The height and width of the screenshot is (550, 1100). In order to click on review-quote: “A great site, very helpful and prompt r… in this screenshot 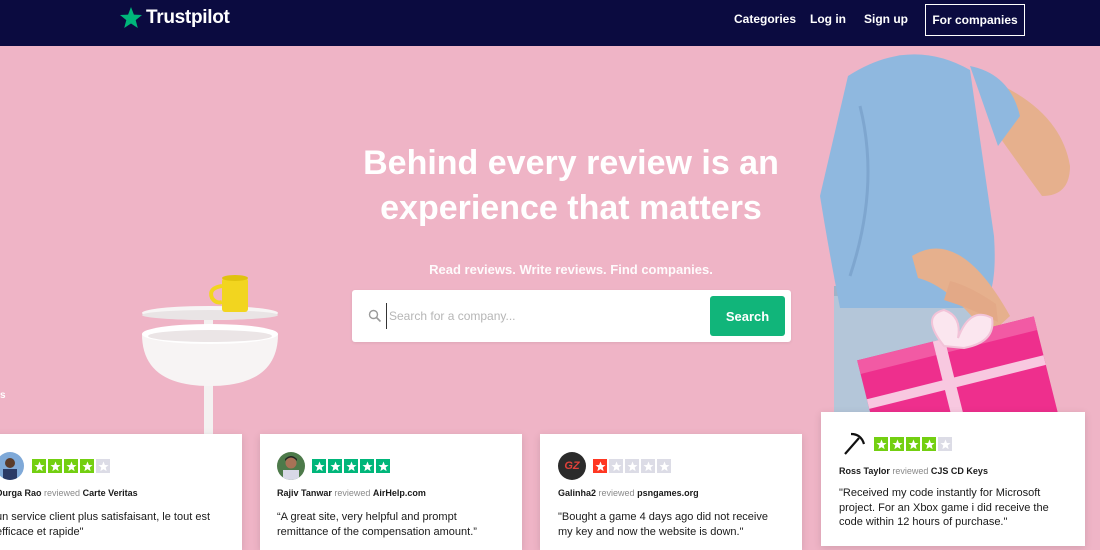, I will do `click(397, 524)`.